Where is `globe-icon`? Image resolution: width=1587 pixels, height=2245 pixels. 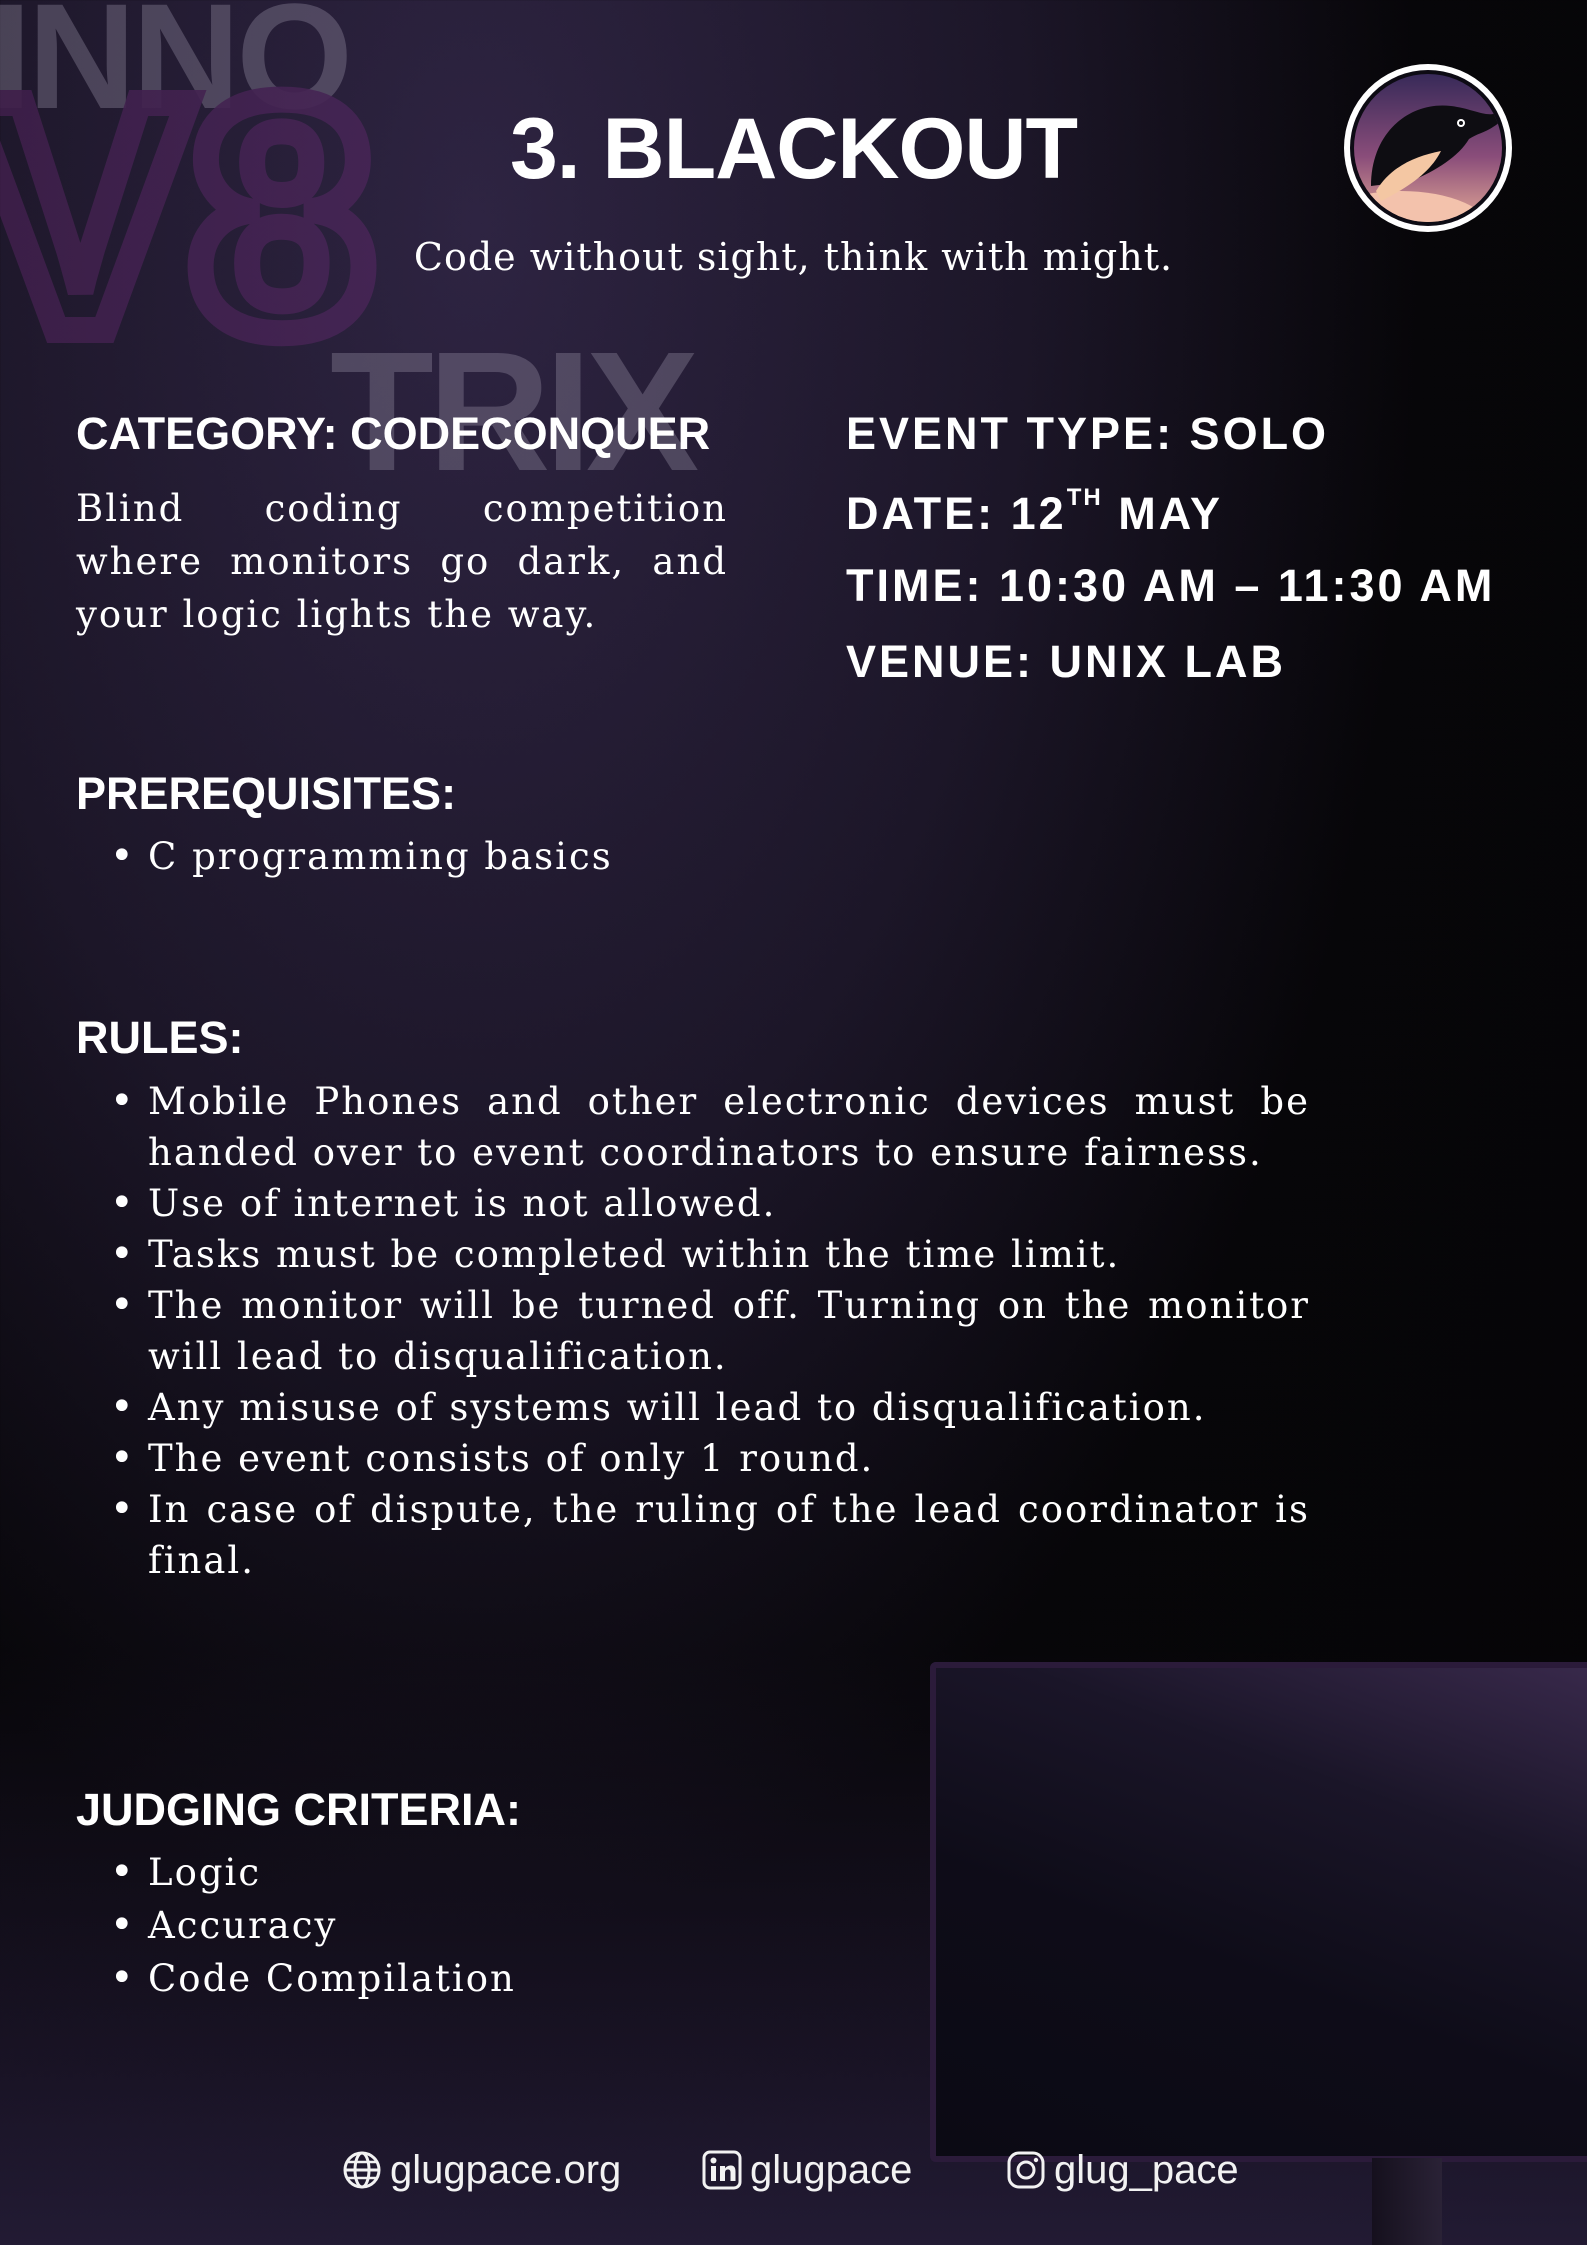
globe-icon is located at coordinates (362, 2170).